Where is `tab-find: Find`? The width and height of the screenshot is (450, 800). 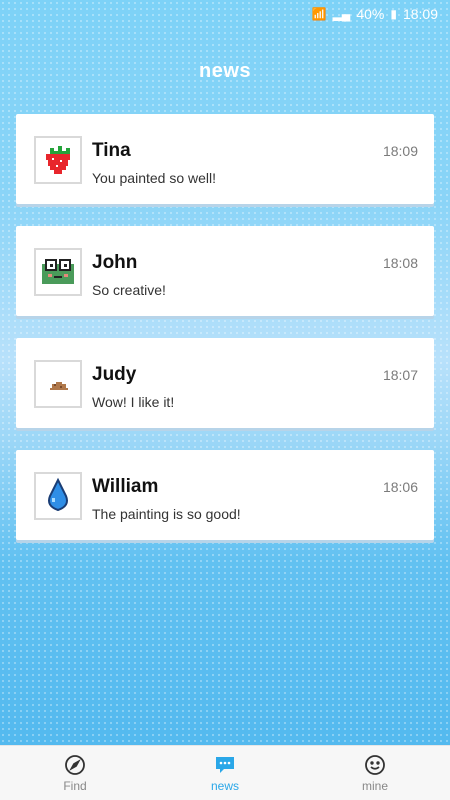
tab-find: Find is located at coordinates (75, 773).